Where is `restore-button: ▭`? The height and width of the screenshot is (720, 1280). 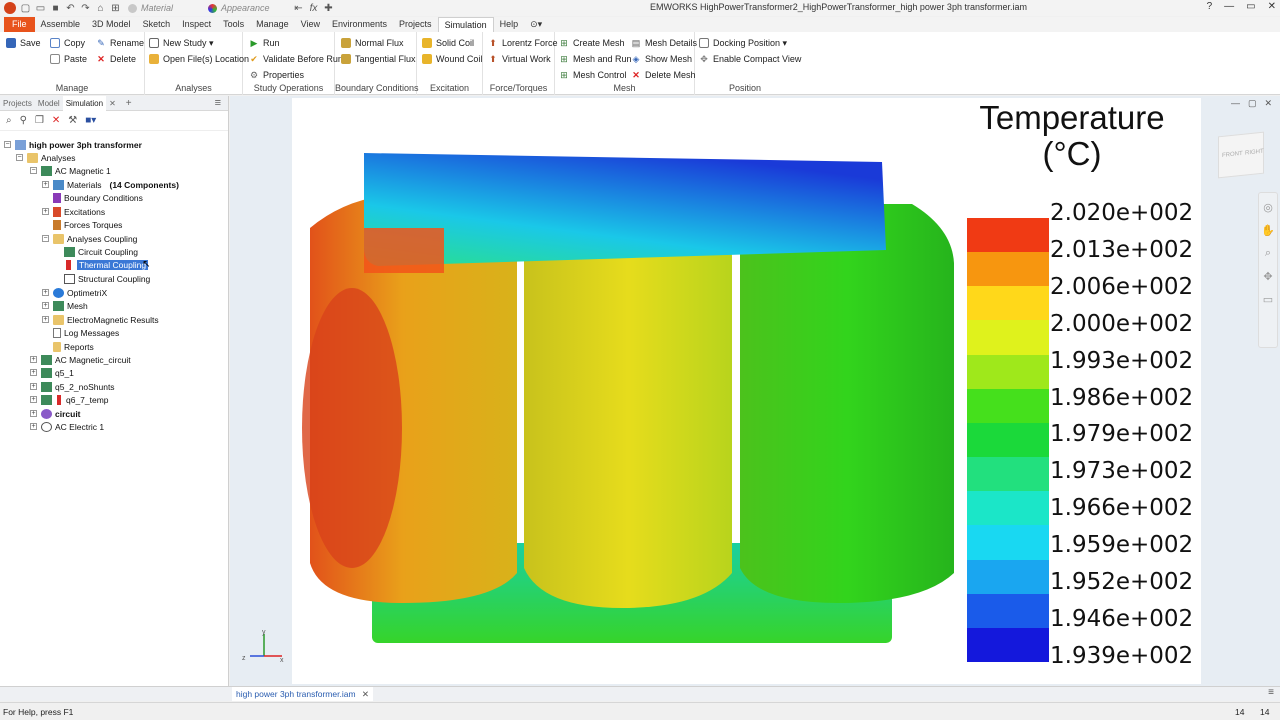
restore-button: ▭ is located at coordinates (1250, 6).